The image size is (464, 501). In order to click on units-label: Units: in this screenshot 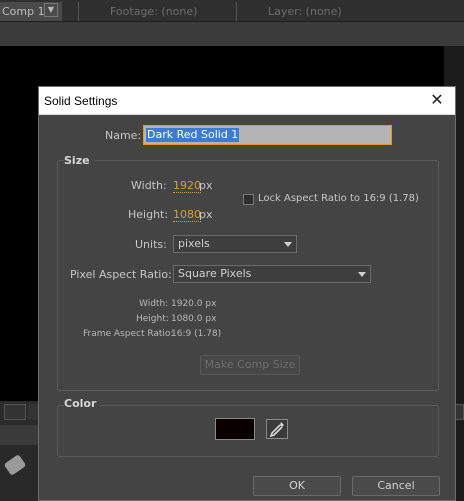, I will do `click(151, 244)`.